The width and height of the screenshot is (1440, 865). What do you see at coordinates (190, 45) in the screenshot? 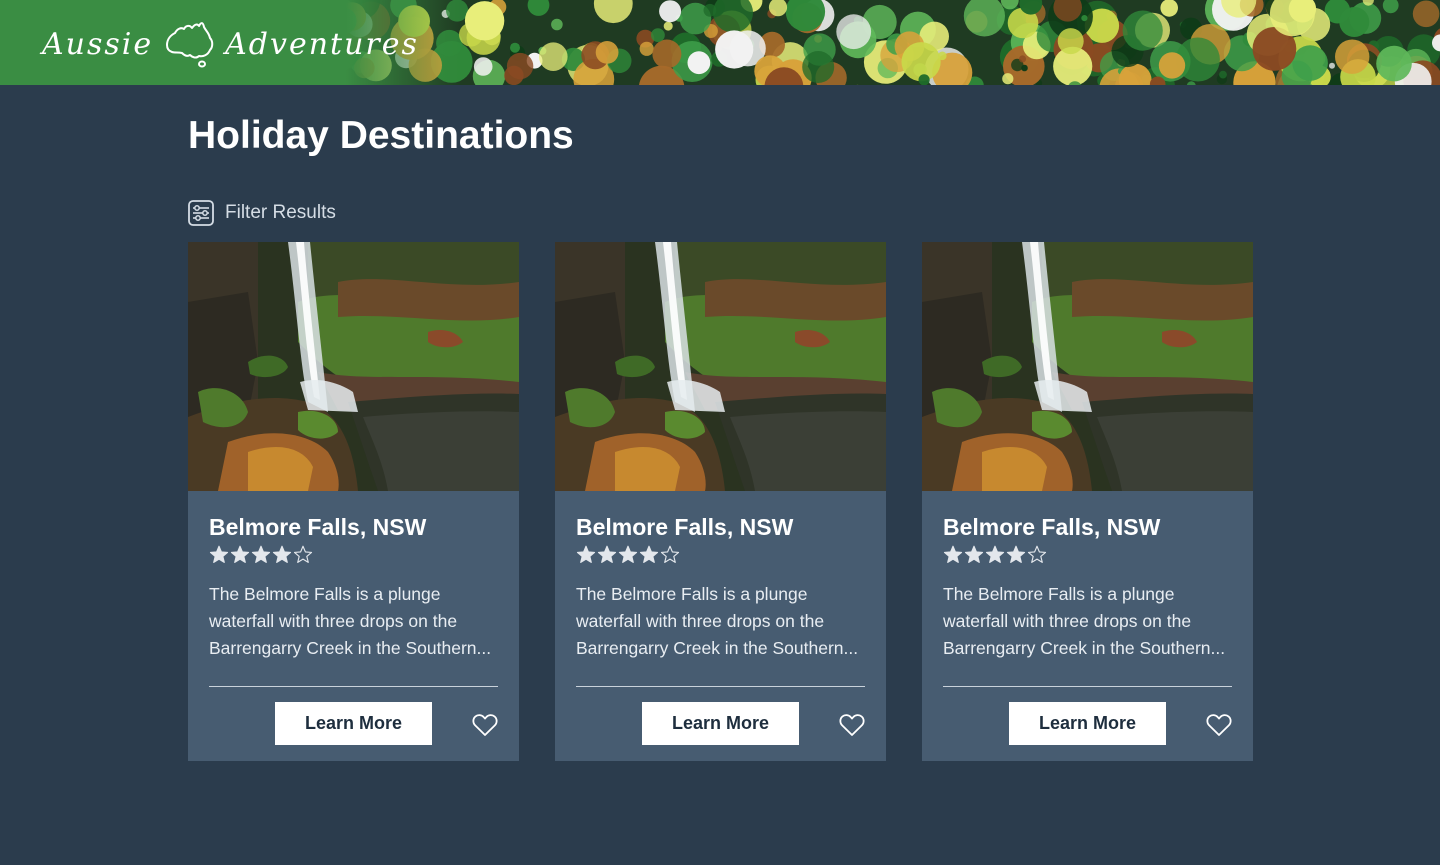
I see `australia-map-icon` at bounding box center [190, 45].